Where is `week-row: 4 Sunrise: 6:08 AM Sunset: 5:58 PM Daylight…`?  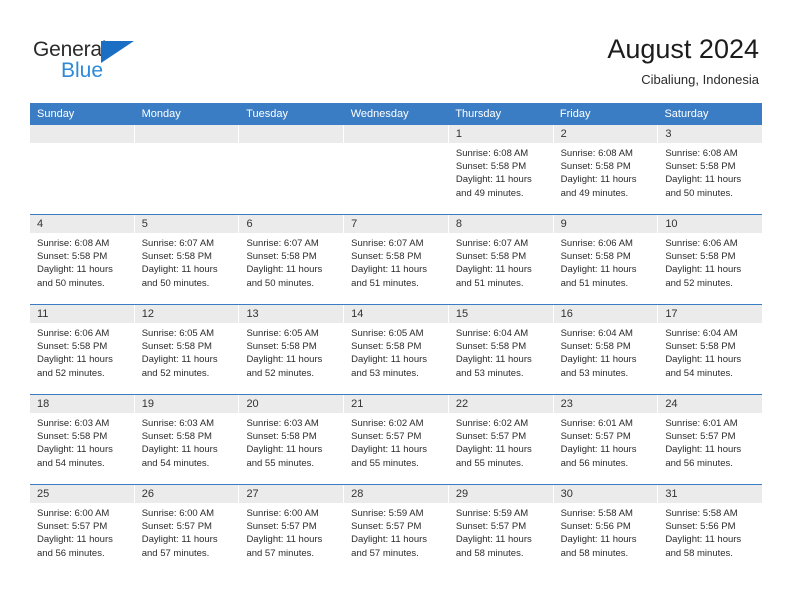 week-row: 4 Sunrise: 6:08 AM Sunset: 5:58 PM Daylight… is located at coordinates (396, 259).